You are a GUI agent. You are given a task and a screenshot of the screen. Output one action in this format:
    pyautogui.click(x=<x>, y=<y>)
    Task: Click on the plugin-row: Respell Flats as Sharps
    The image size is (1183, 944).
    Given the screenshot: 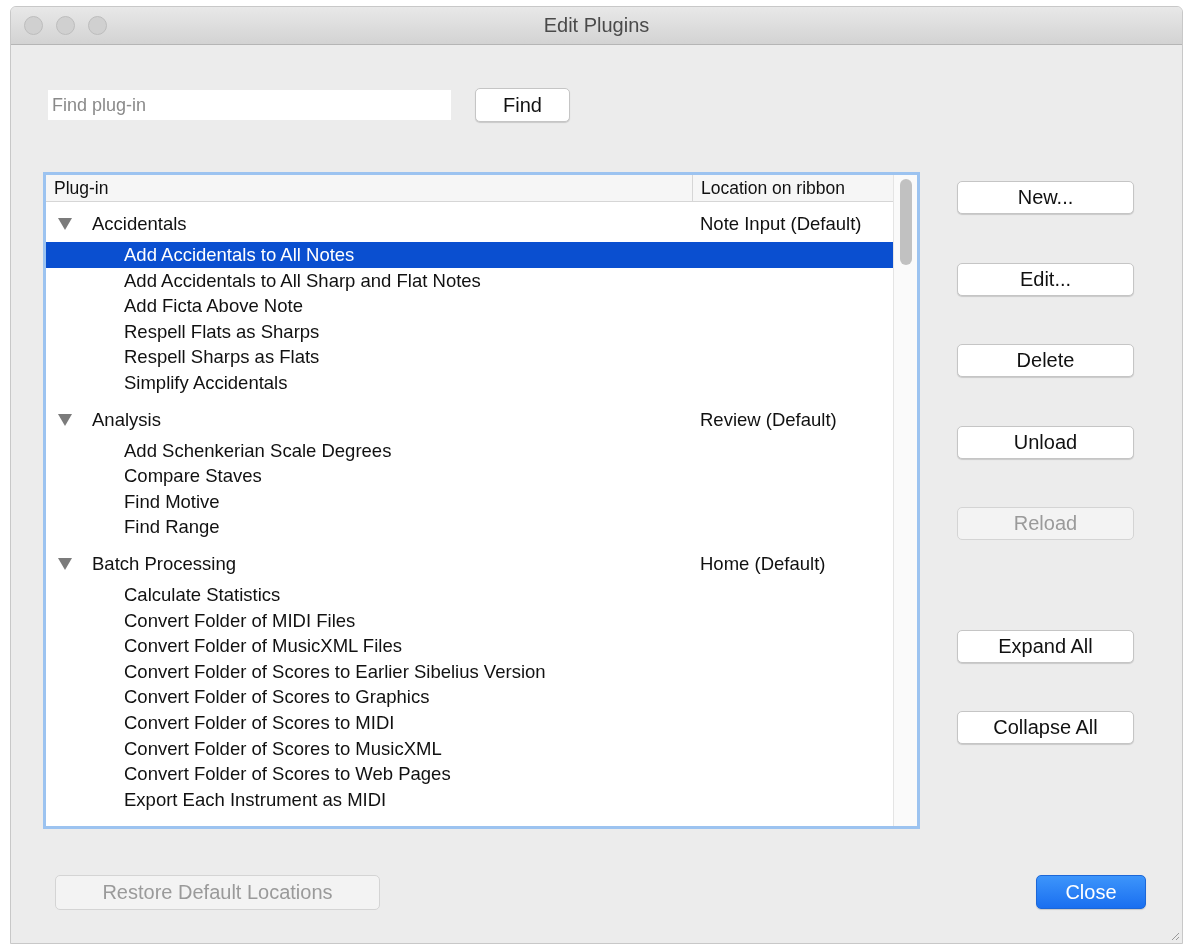 What is the action you would take?
    pyautogui.click(x=469, y=331)
    